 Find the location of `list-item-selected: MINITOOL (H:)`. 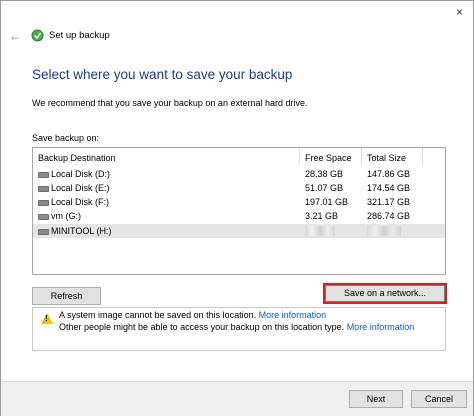

list-item-selected: MINITOOL (H:) is located at coordinates (239, 231).